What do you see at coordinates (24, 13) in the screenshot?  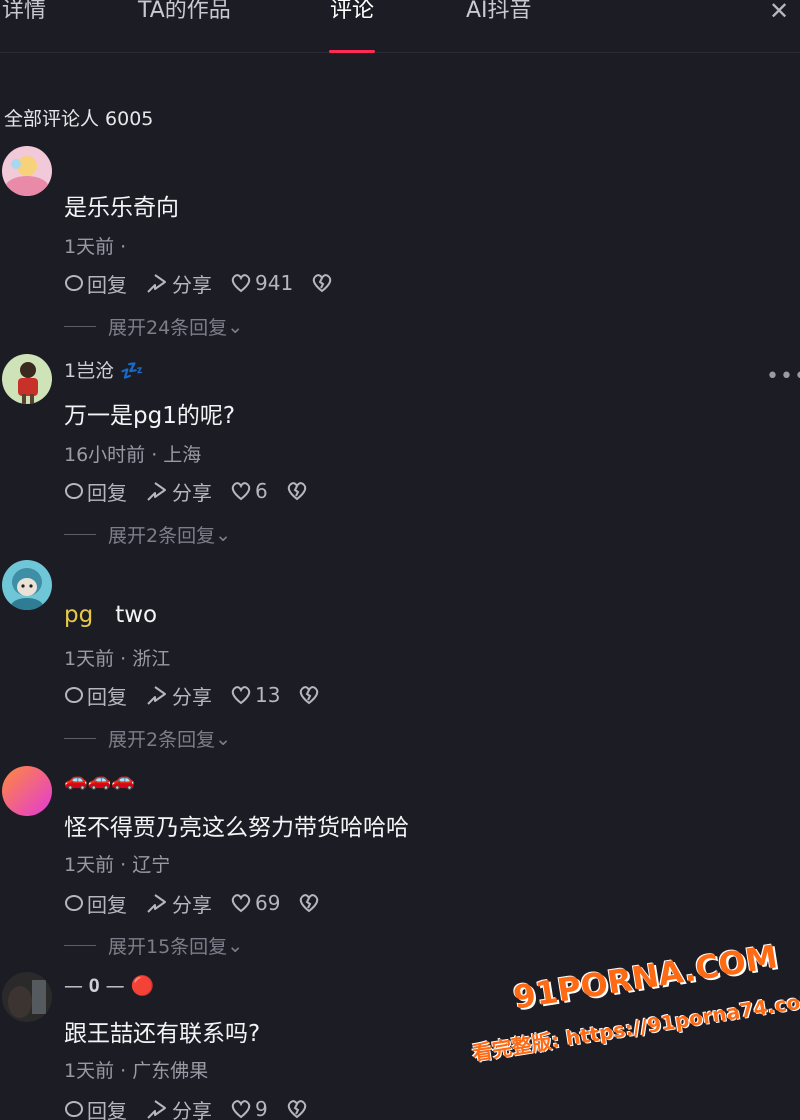 I see `tab-details: 详情` at bounding box center [24, 13].